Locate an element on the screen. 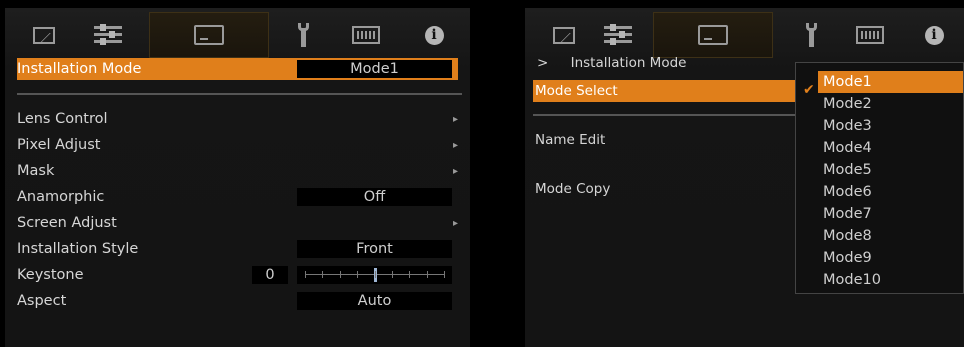 This screenshot has height=347, width=964. installation-style-item: Installation Style is located at coordinates (77, 249).